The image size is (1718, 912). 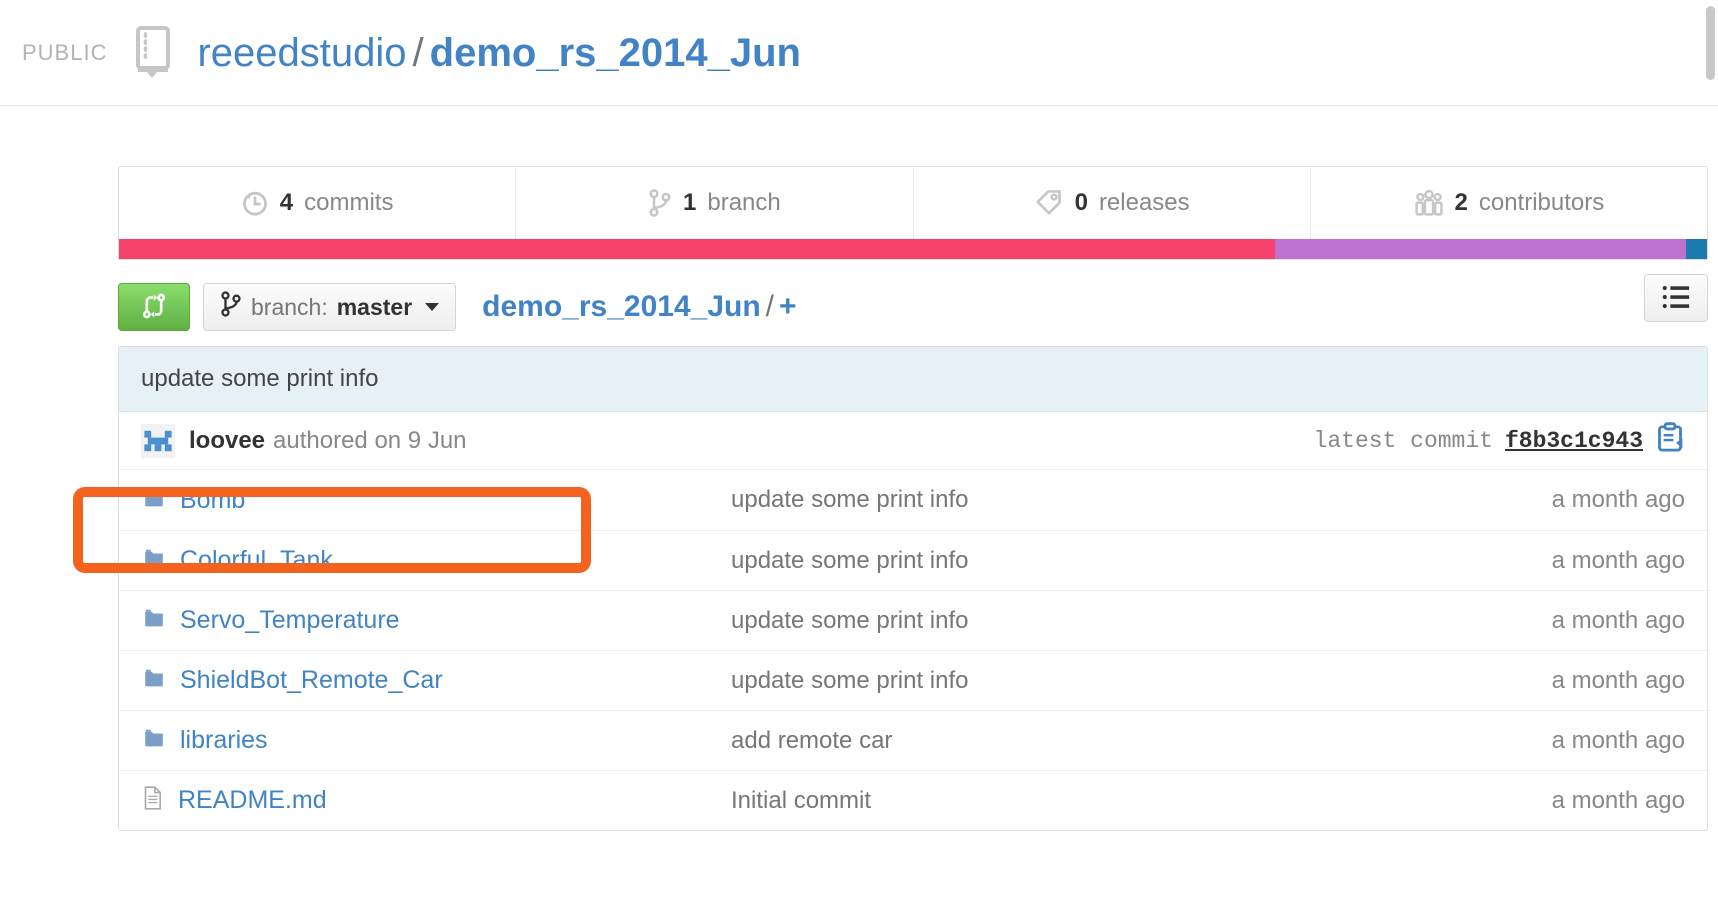 I want to click on list-unordered-icon, so click(x=1676, y=298).